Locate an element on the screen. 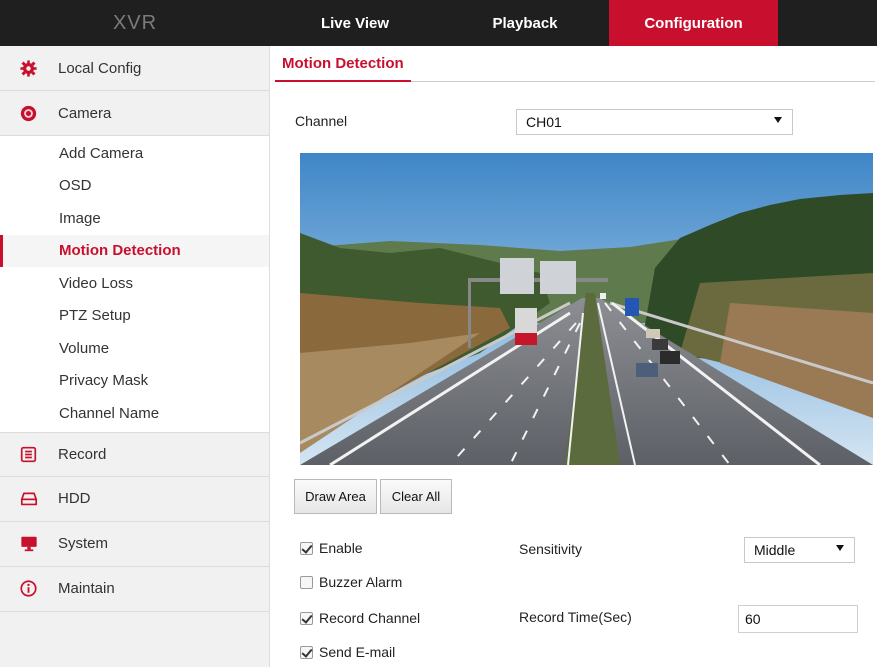 Image resolution: width=877 pixels, height=667 pixels. sidebar-item-hdd: HDD is located at coordinates (134, 499).